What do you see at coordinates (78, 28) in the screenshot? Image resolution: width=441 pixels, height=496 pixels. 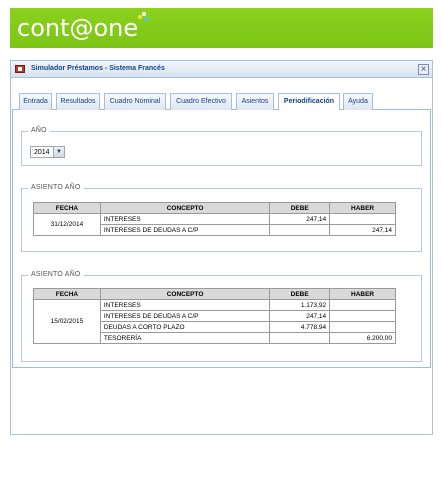 I see `contaone-logo: cont@one` at bounding box center [78, 28].